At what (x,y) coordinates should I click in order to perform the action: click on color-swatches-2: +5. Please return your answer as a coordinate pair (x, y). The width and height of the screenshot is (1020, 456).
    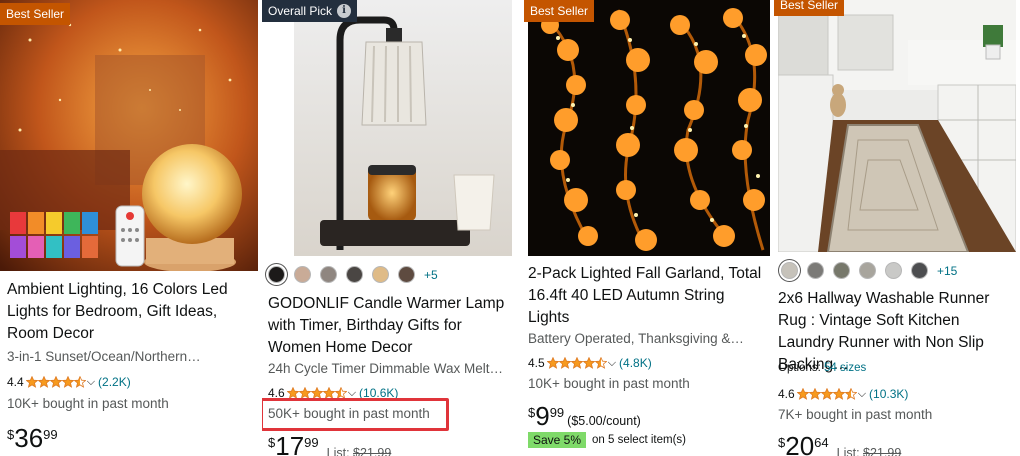
    Looking at the image, I should click on (353, 274).